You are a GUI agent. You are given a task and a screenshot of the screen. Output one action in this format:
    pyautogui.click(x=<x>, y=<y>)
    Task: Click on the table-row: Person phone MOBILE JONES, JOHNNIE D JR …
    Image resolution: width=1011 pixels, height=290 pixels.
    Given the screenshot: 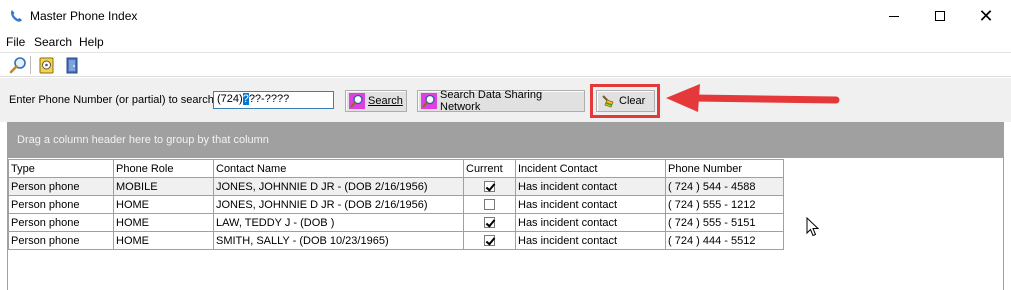 What is the action you would take?
    pyautogui.click(x=396, y=186)
    